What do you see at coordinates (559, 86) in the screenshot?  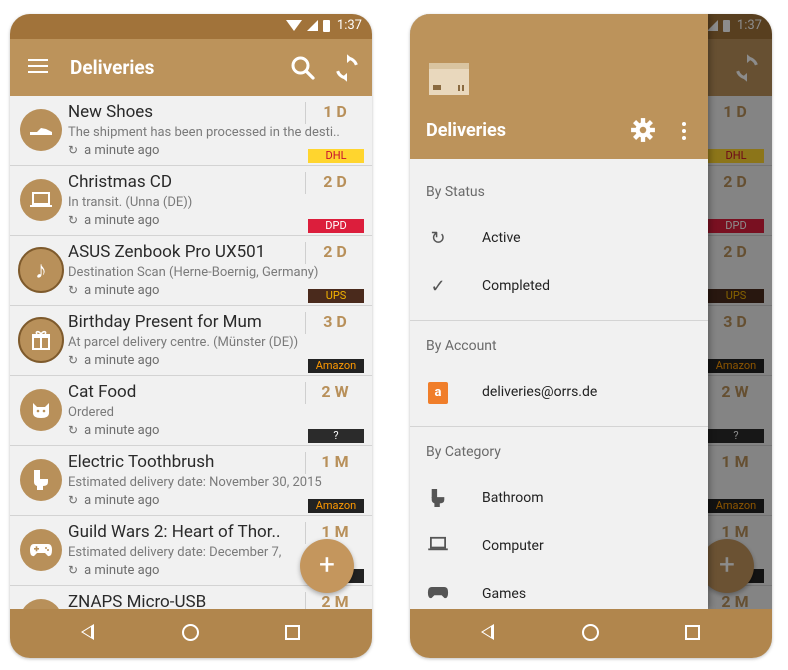 I see `drawer-header: Deliveries` at bounding box center [559, 86].